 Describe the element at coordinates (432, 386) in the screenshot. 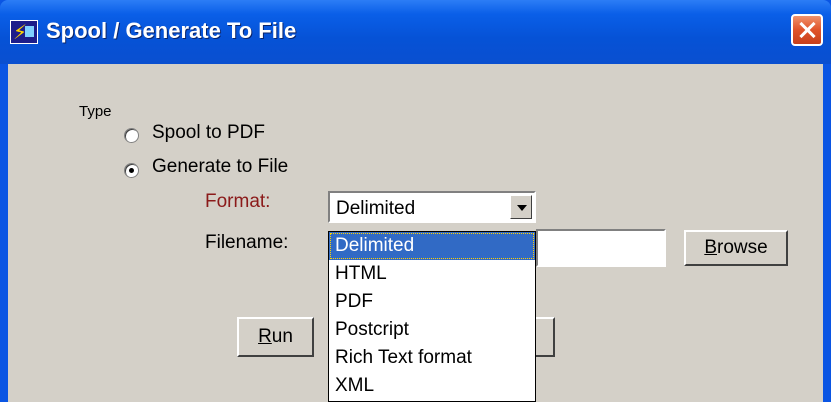

I see `format-option-xml: XML` at that location.